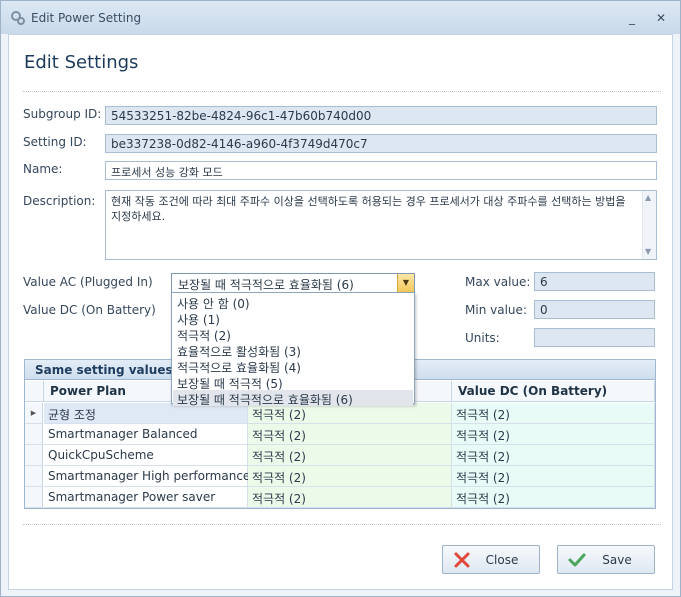 This screenshot has height=597, width=681. Describe the element at coordinates (649, 225) in the screenshot. I see `description-scrollbar: ▲ ▼` at that location.